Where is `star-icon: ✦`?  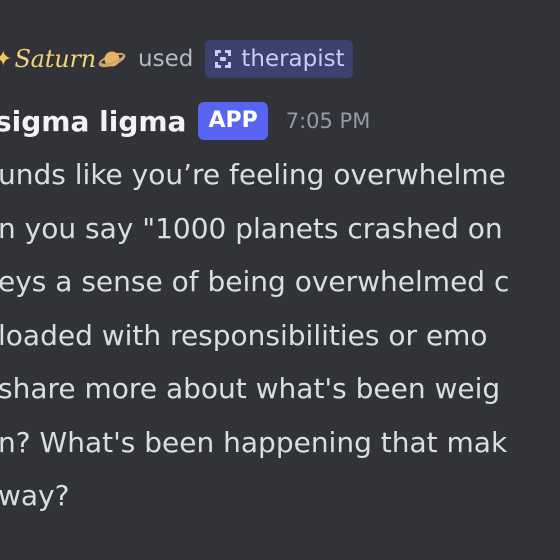
star-icon: ✦ is located at coordinates (6, 59).